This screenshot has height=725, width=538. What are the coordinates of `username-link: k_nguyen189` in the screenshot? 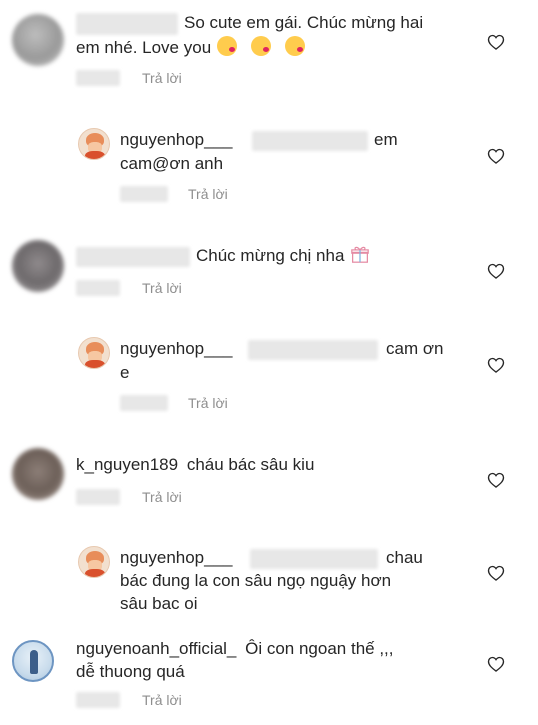 It's located at (127, 464).